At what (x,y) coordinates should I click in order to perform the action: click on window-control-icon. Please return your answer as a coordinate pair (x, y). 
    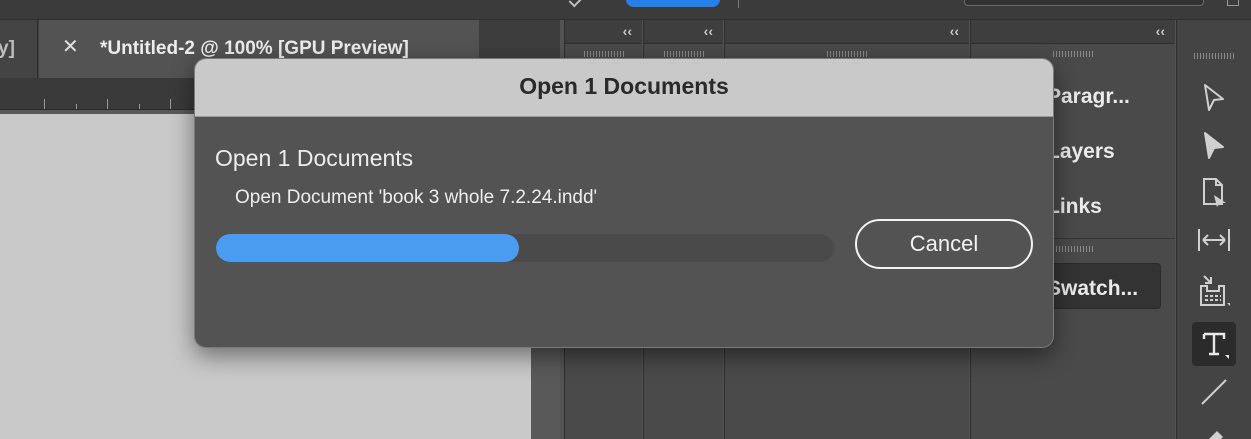
    Looking at the image, I should click on (1233, 3).